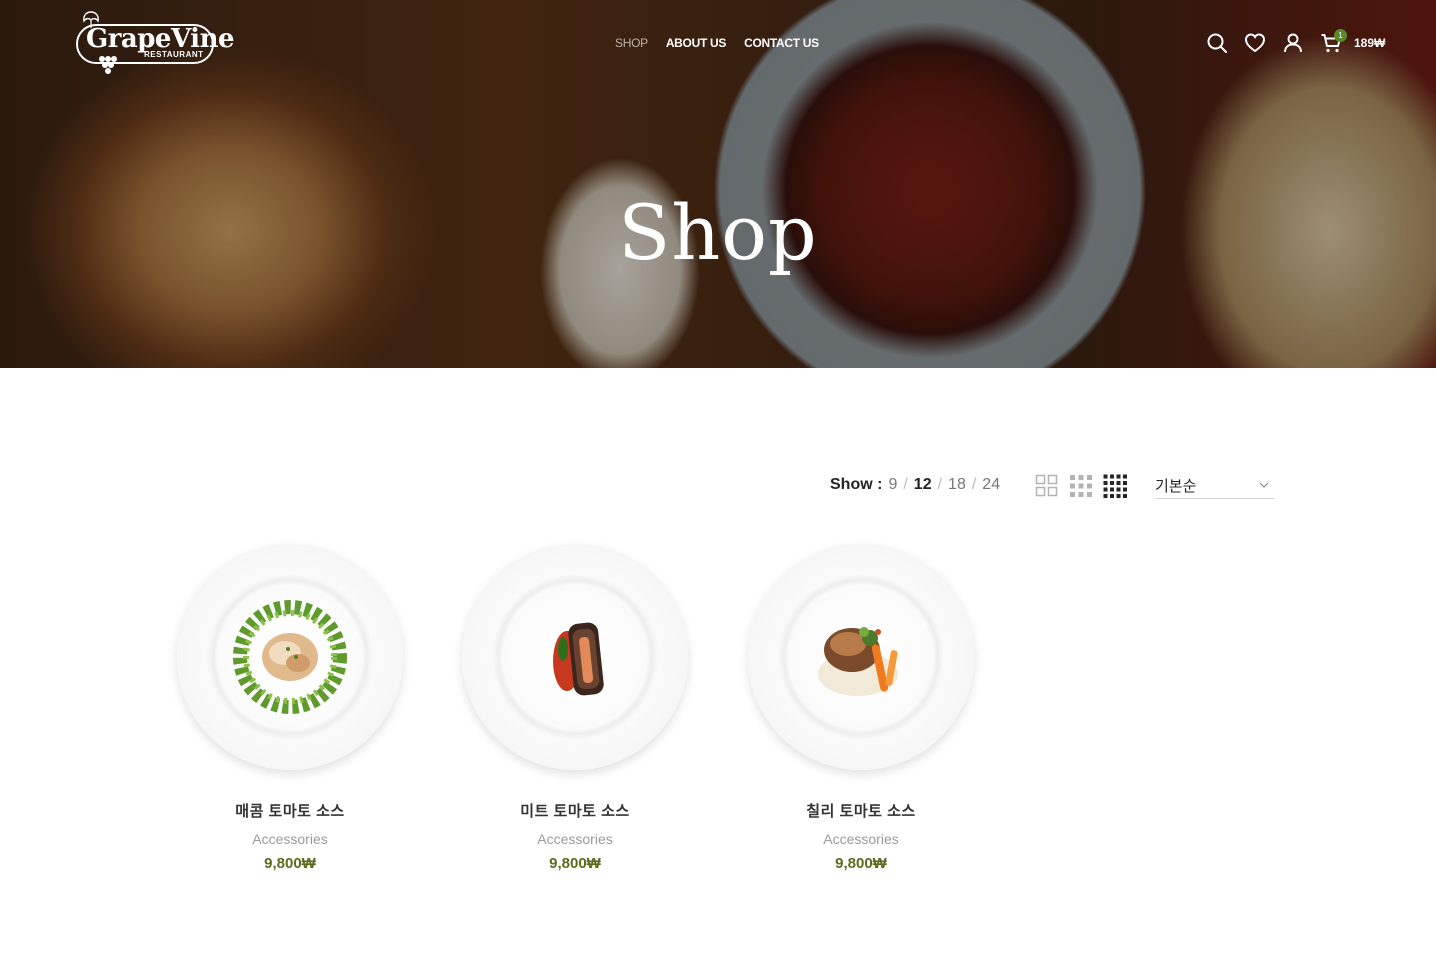 Image resolution: width=1436 pixels, height=959 pixels. I want to click on per-page-option-18: 18, so click(957, 485).